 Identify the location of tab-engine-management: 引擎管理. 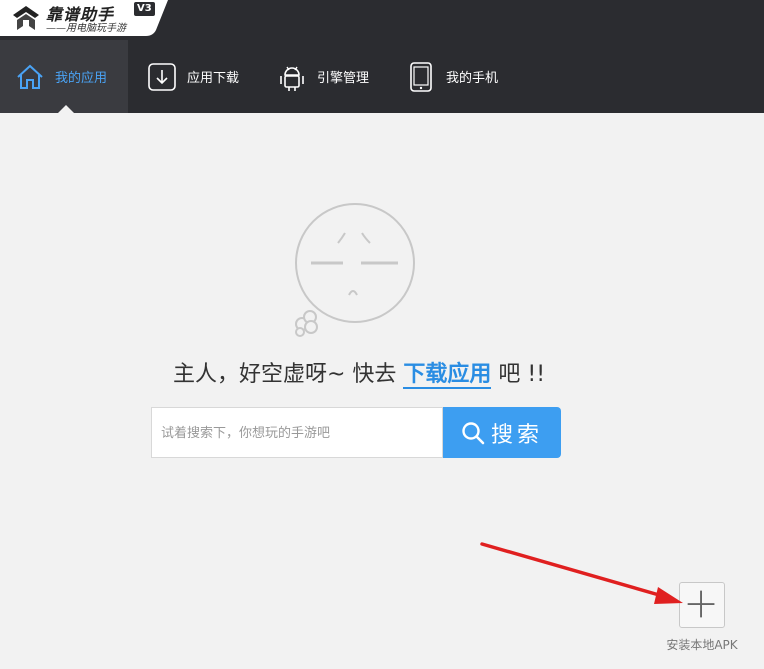
(323, 76).